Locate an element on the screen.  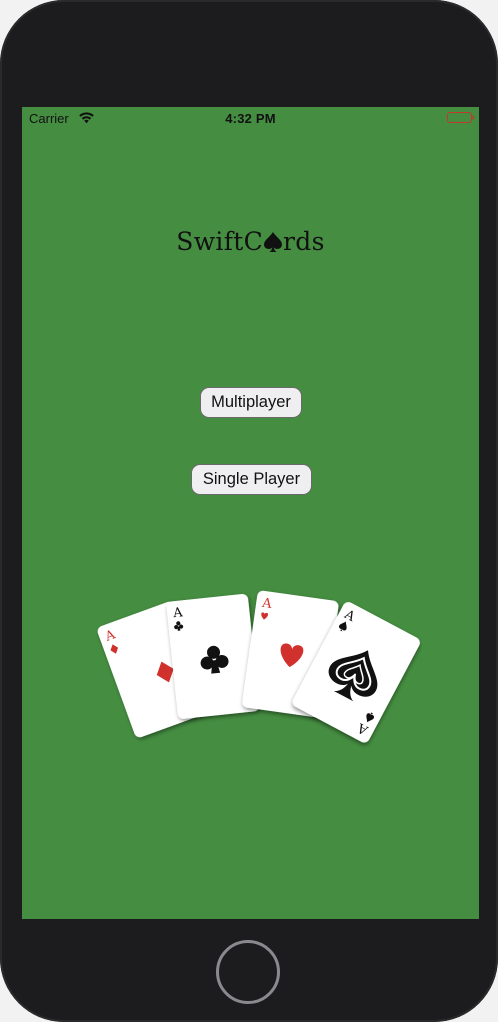
battery-icon is located at coordinates (461, 117).